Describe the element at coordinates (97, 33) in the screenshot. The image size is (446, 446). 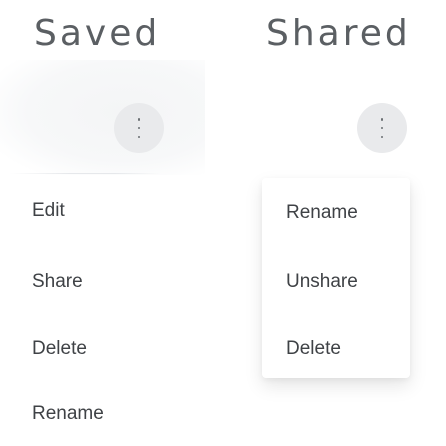
I see `saved-title: Saved` at that location.